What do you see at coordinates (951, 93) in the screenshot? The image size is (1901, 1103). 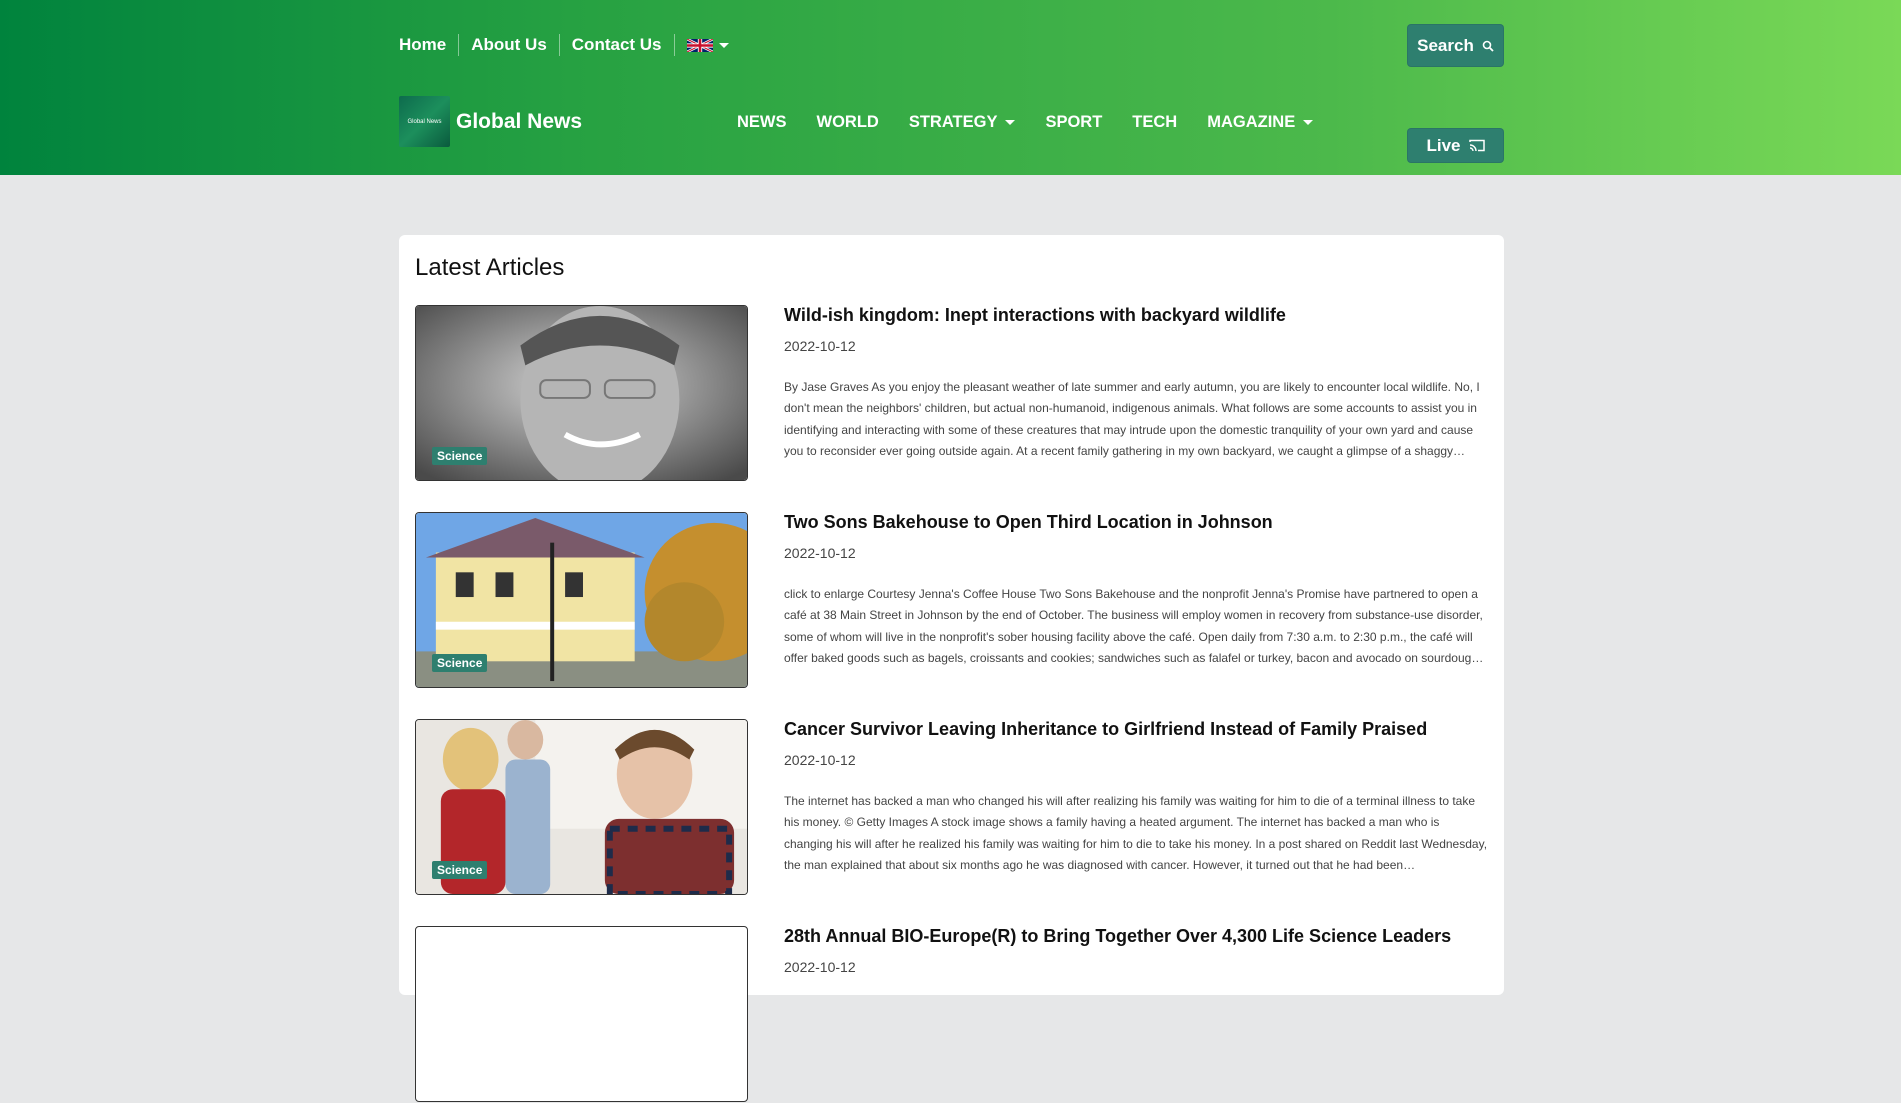 I see `top-bar: Home About Us Contact Us Search Live` at bounding box center [951, 93].